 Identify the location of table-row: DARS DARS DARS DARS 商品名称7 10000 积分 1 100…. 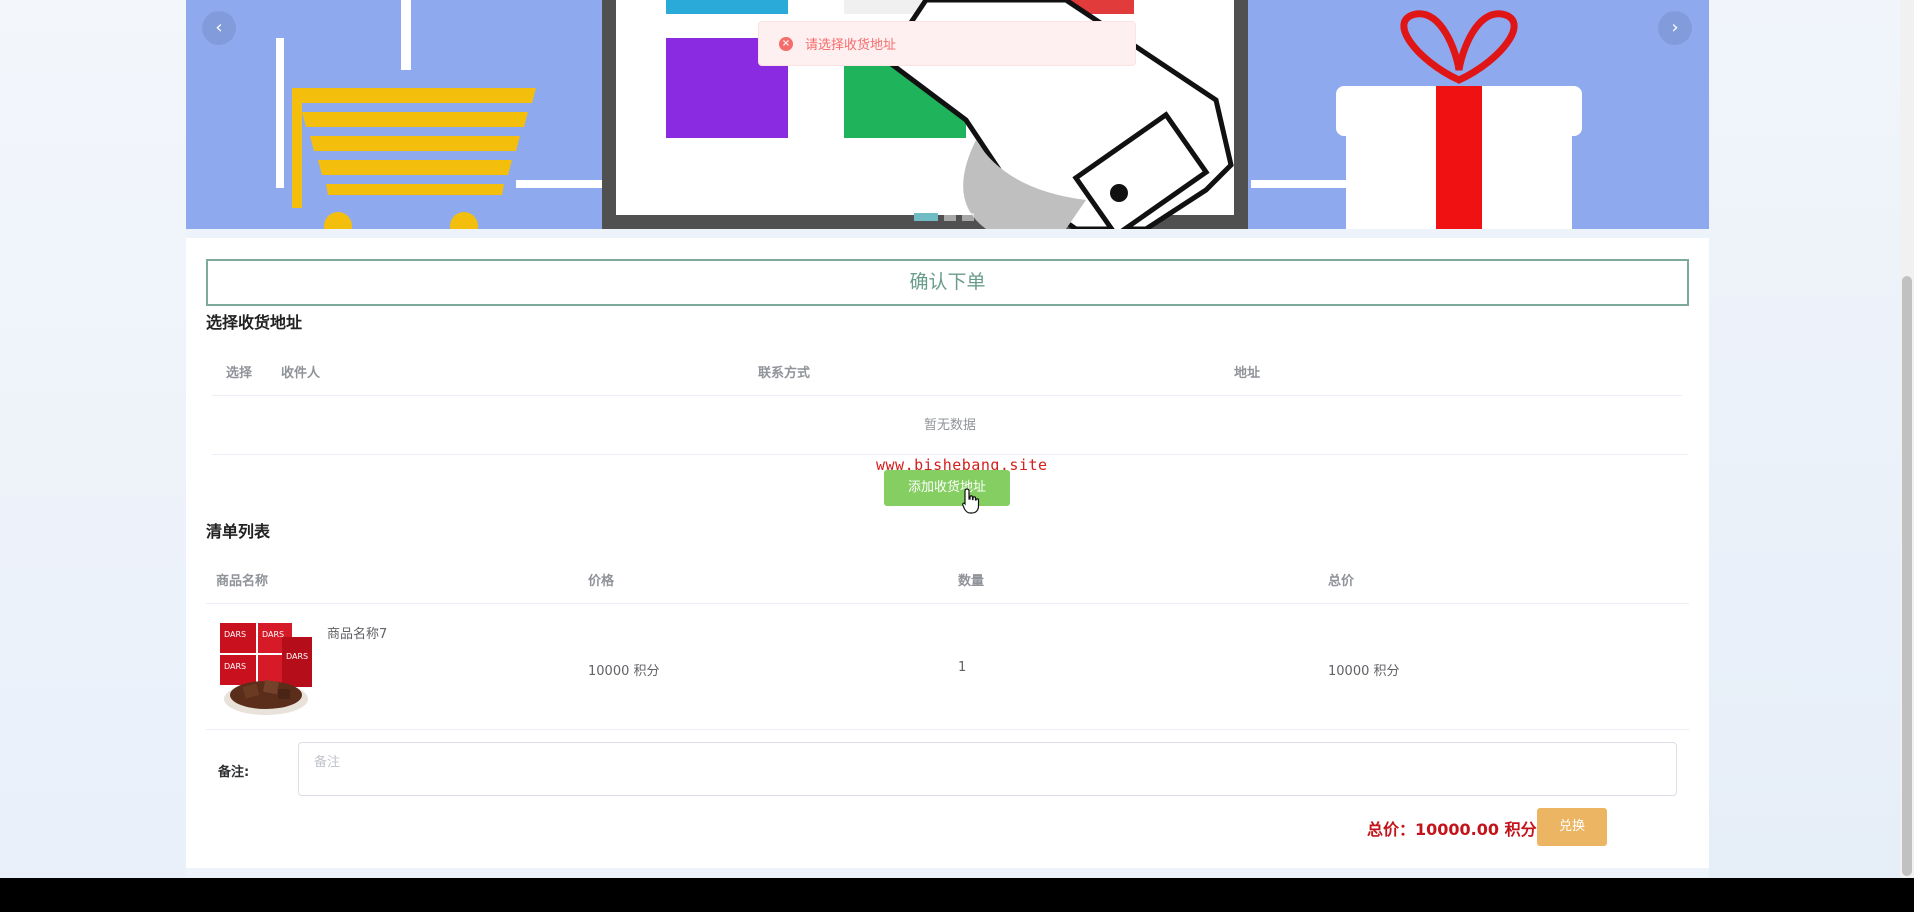
(947, 667).